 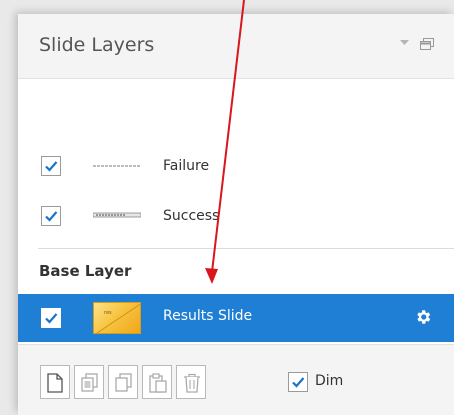 What do you see at coordinates (404, 43) in the screenshot?
I see `dropdown-arrow-icon` at bounding box center [404, 43].